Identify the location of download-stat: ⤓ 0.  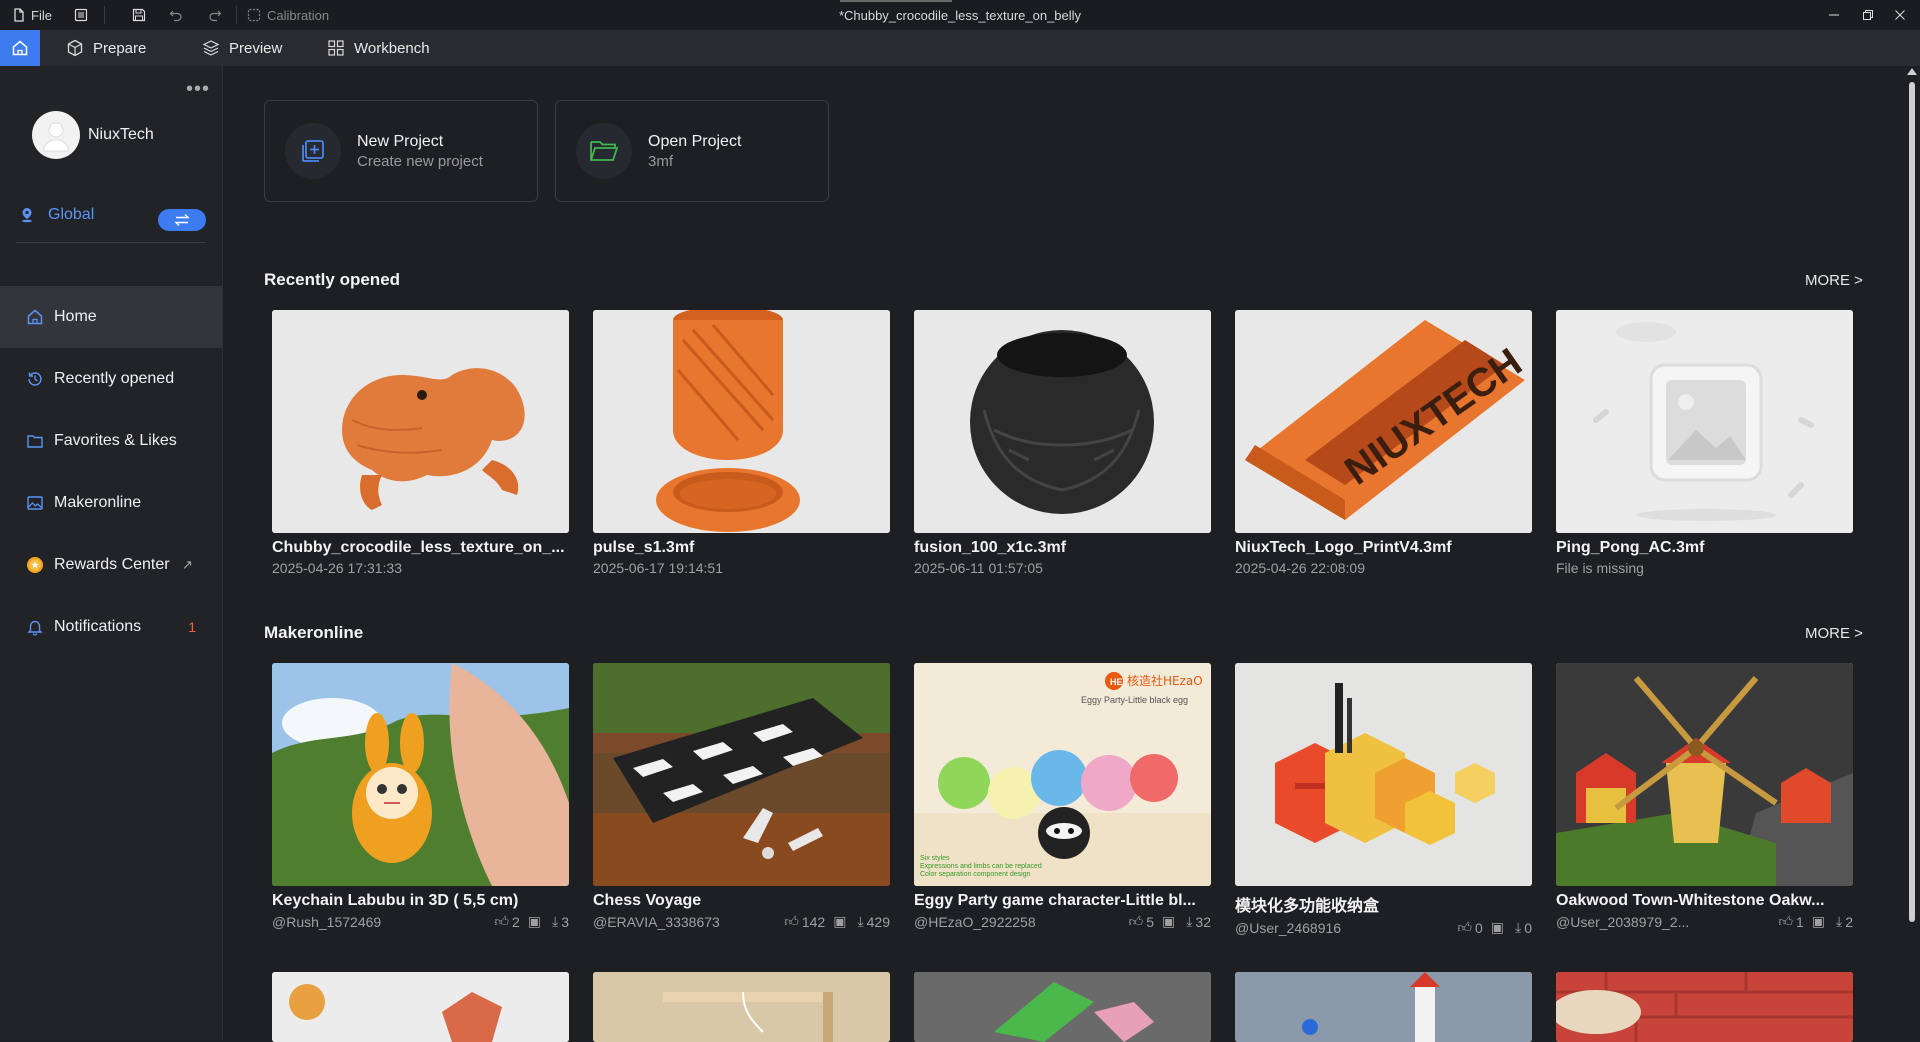
(1523, 927).